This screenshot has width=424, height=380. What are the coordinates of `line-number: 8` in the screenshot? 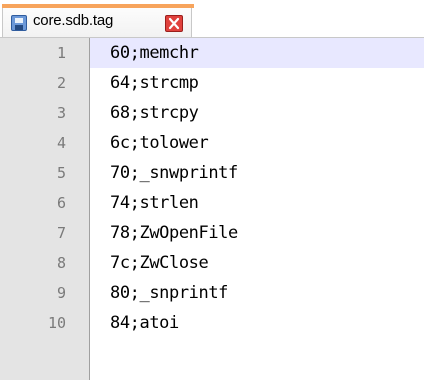 It's located at (61, 263).